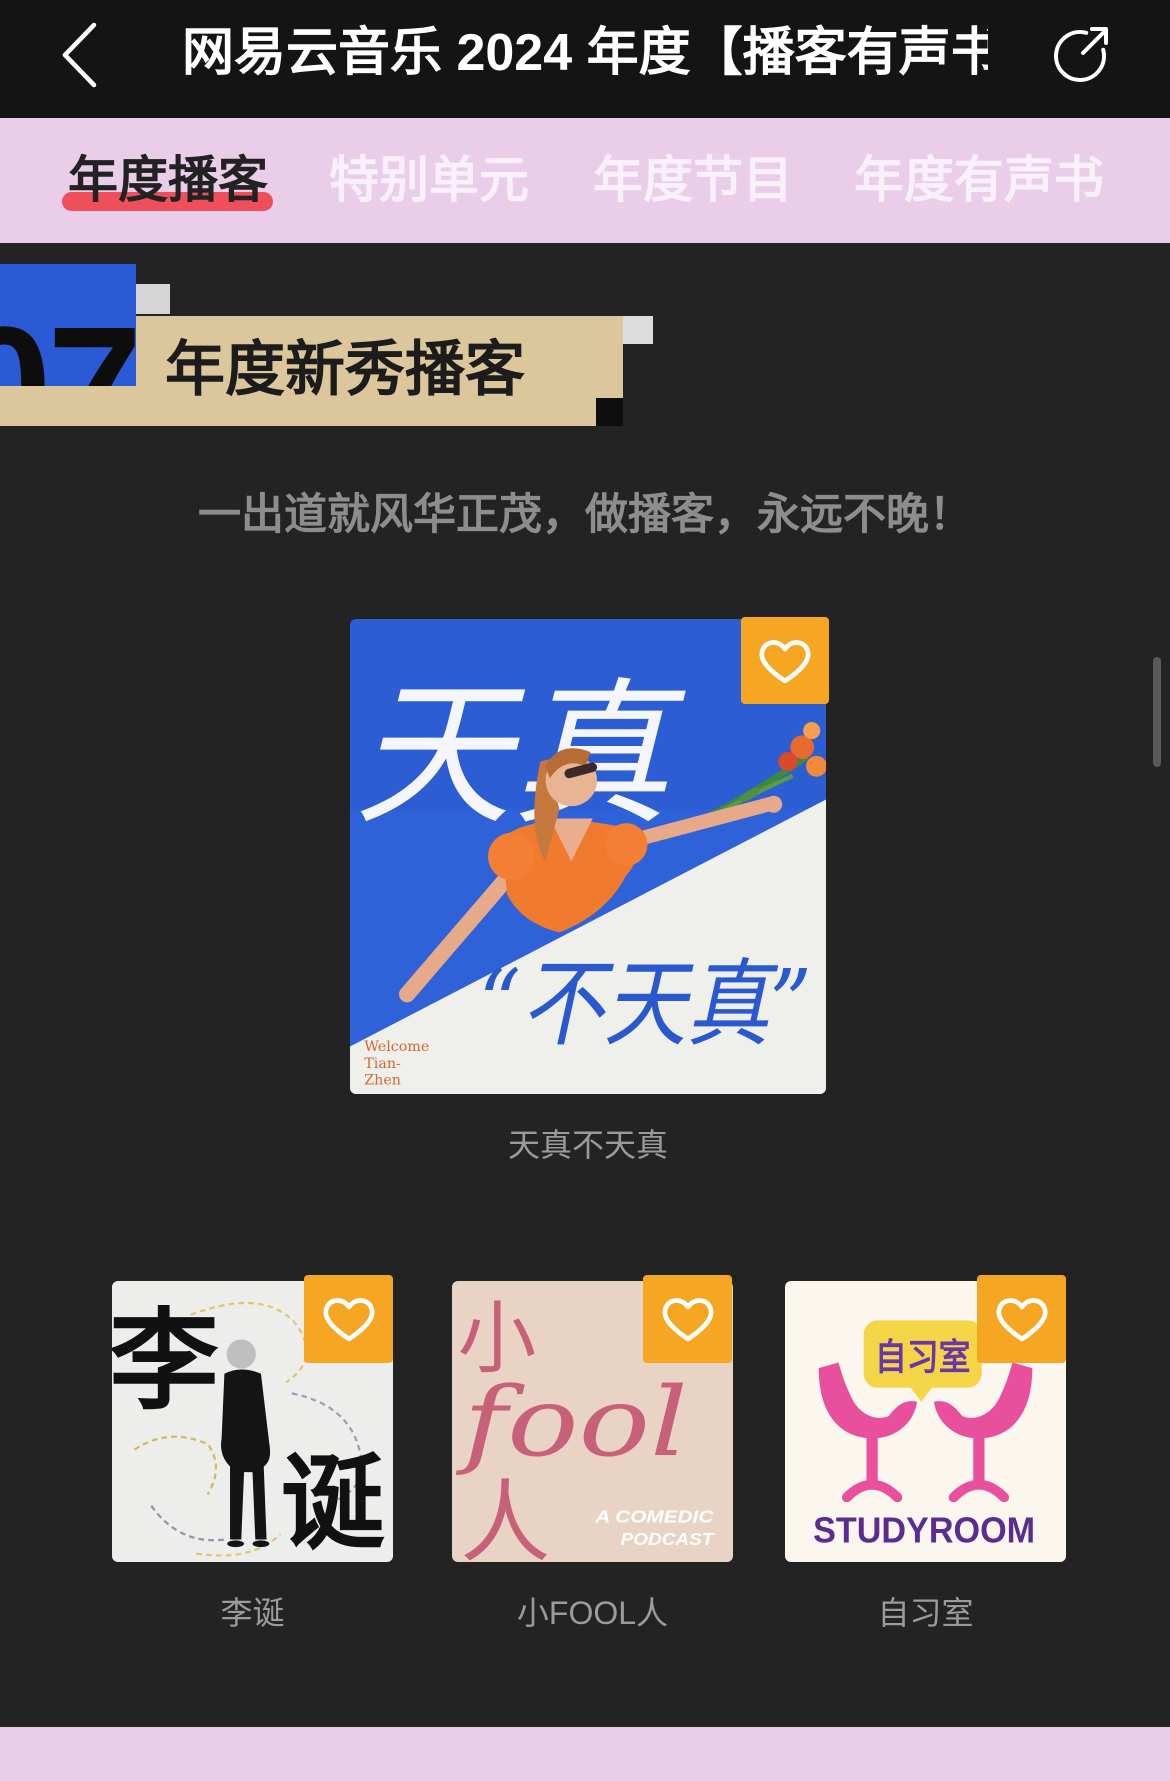 The image size is (1170, 1781). Describe the element at coordinates (693, 180) in the screenshot. I see `tab-annual-program: 年度节目` at that location.